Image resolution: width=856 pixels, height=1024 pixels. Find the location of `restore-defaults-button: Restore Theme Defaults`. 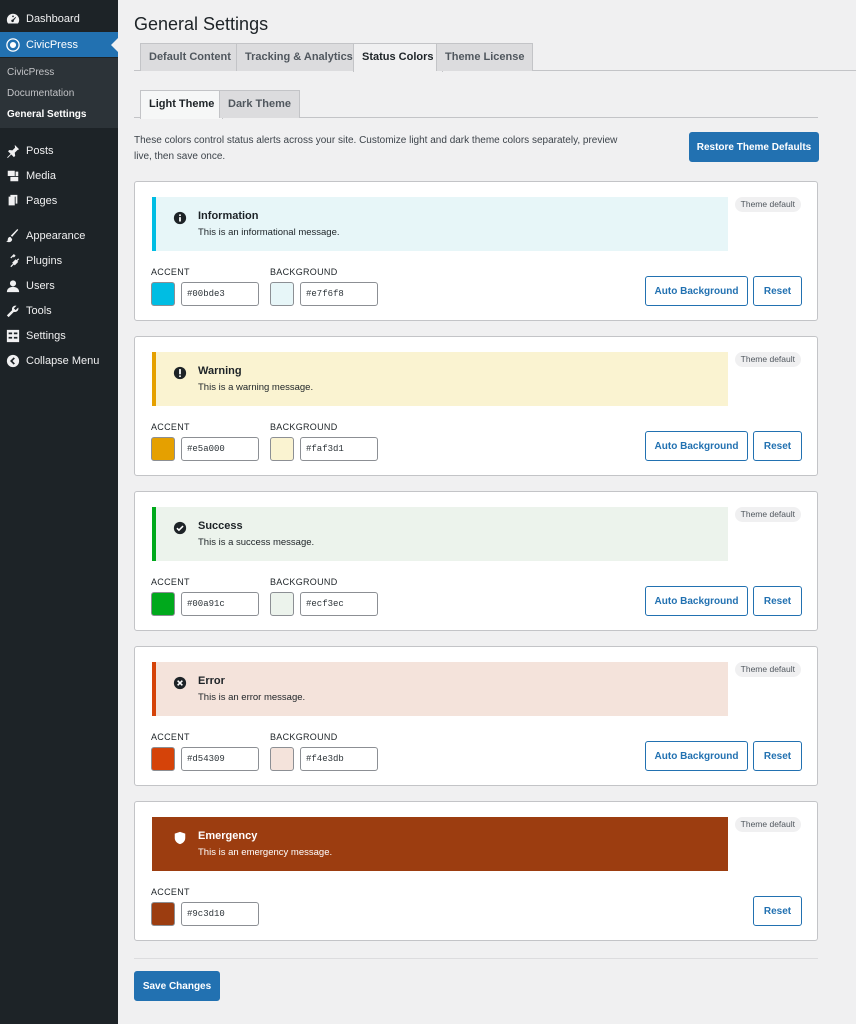

restore-defaults-button: Restore Theme Defaults is located at coordinates (754, 147).